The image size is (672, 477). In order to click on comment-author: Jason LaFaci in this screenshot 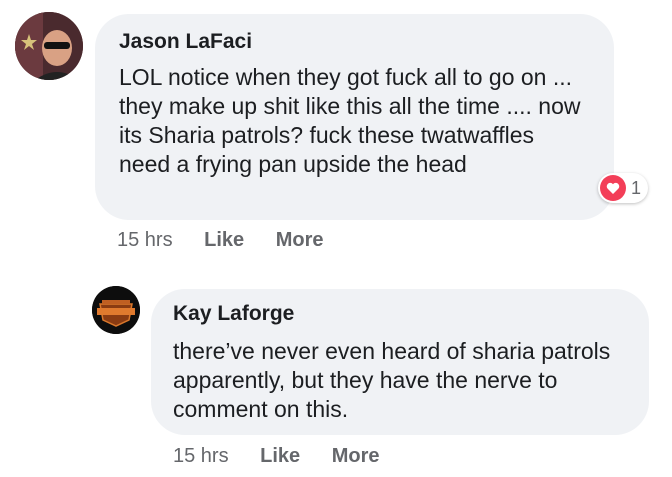, I will do `click(354, 42)`.